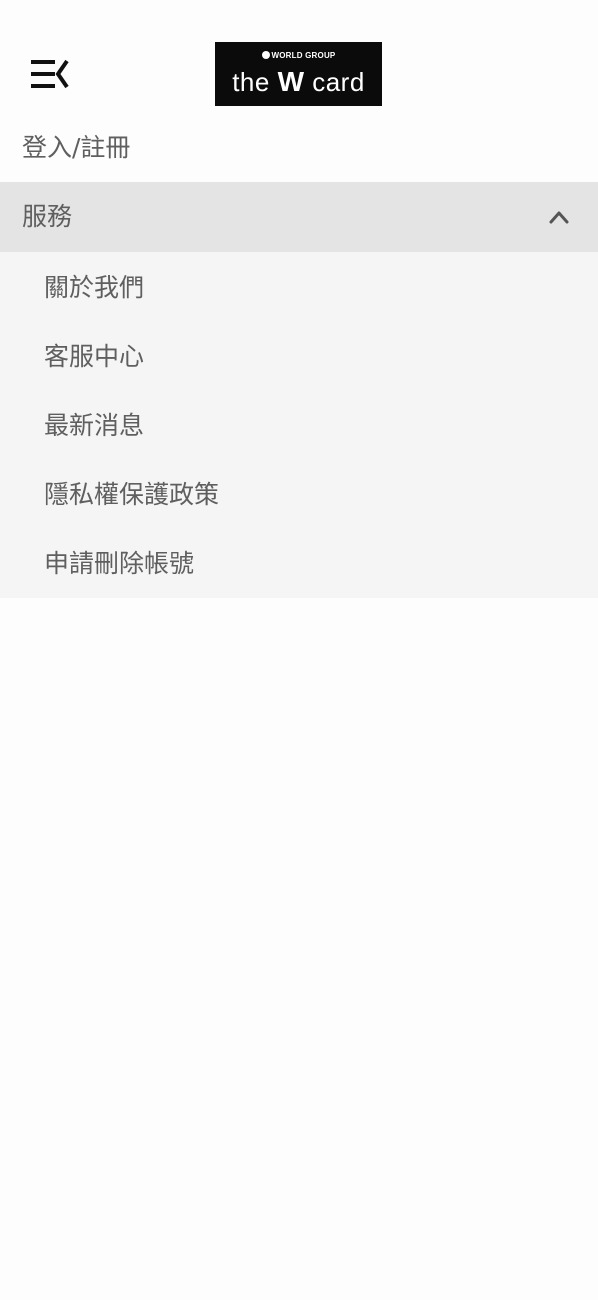 The image size is (598, 1300). Describe the element at coordinates (94, 288) in the screenshot. I see `submenu-item-about-us: 關於我們` at that location.